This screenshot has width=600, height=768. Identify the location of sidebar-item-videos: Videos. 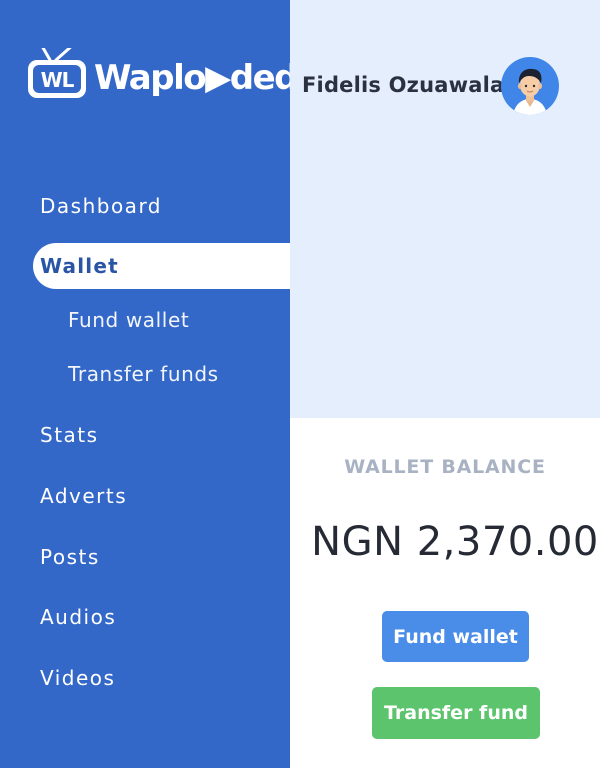
(77, 678).